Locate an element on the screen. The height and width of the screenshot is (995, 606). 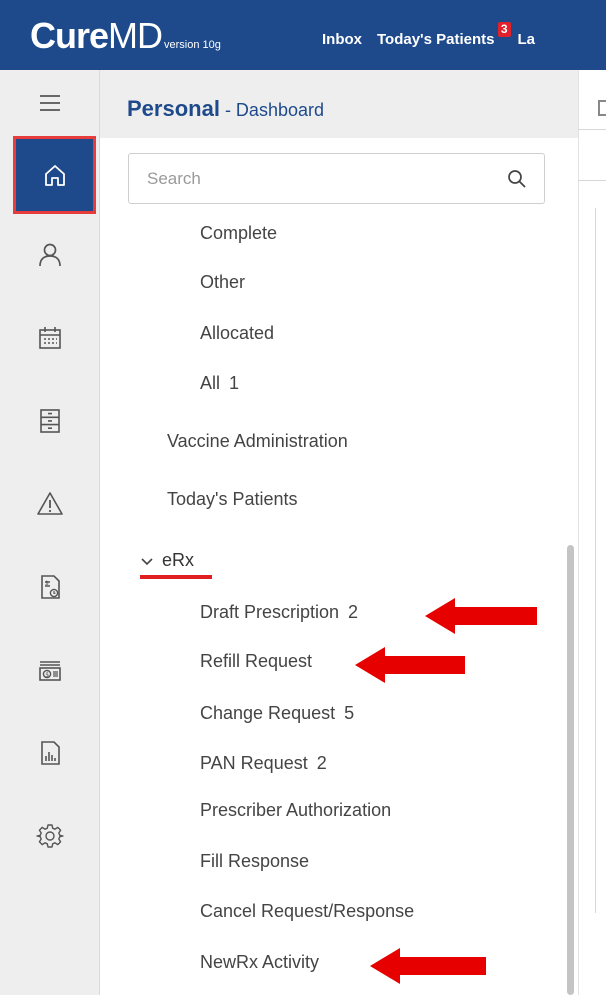
content-pane is located at coordinates (592, 532).